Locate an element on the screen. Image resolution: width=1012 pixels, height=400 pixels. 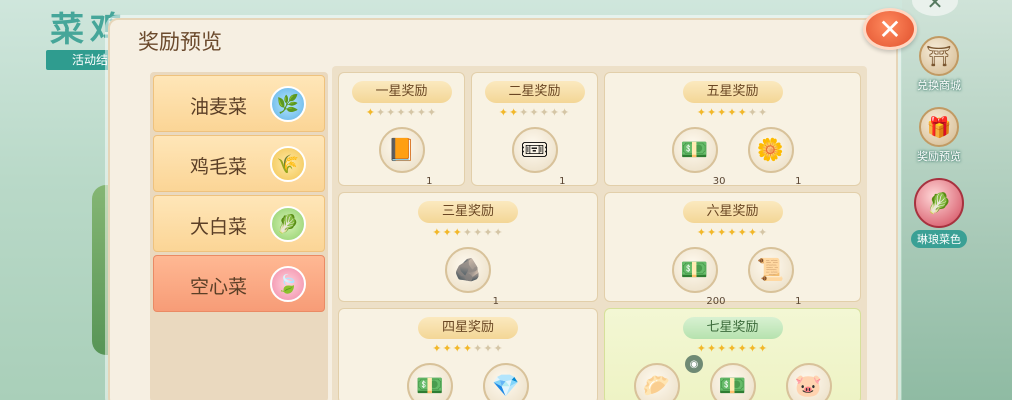
pig-pet-icon: 🐷 is located at coordinates (808, 381).